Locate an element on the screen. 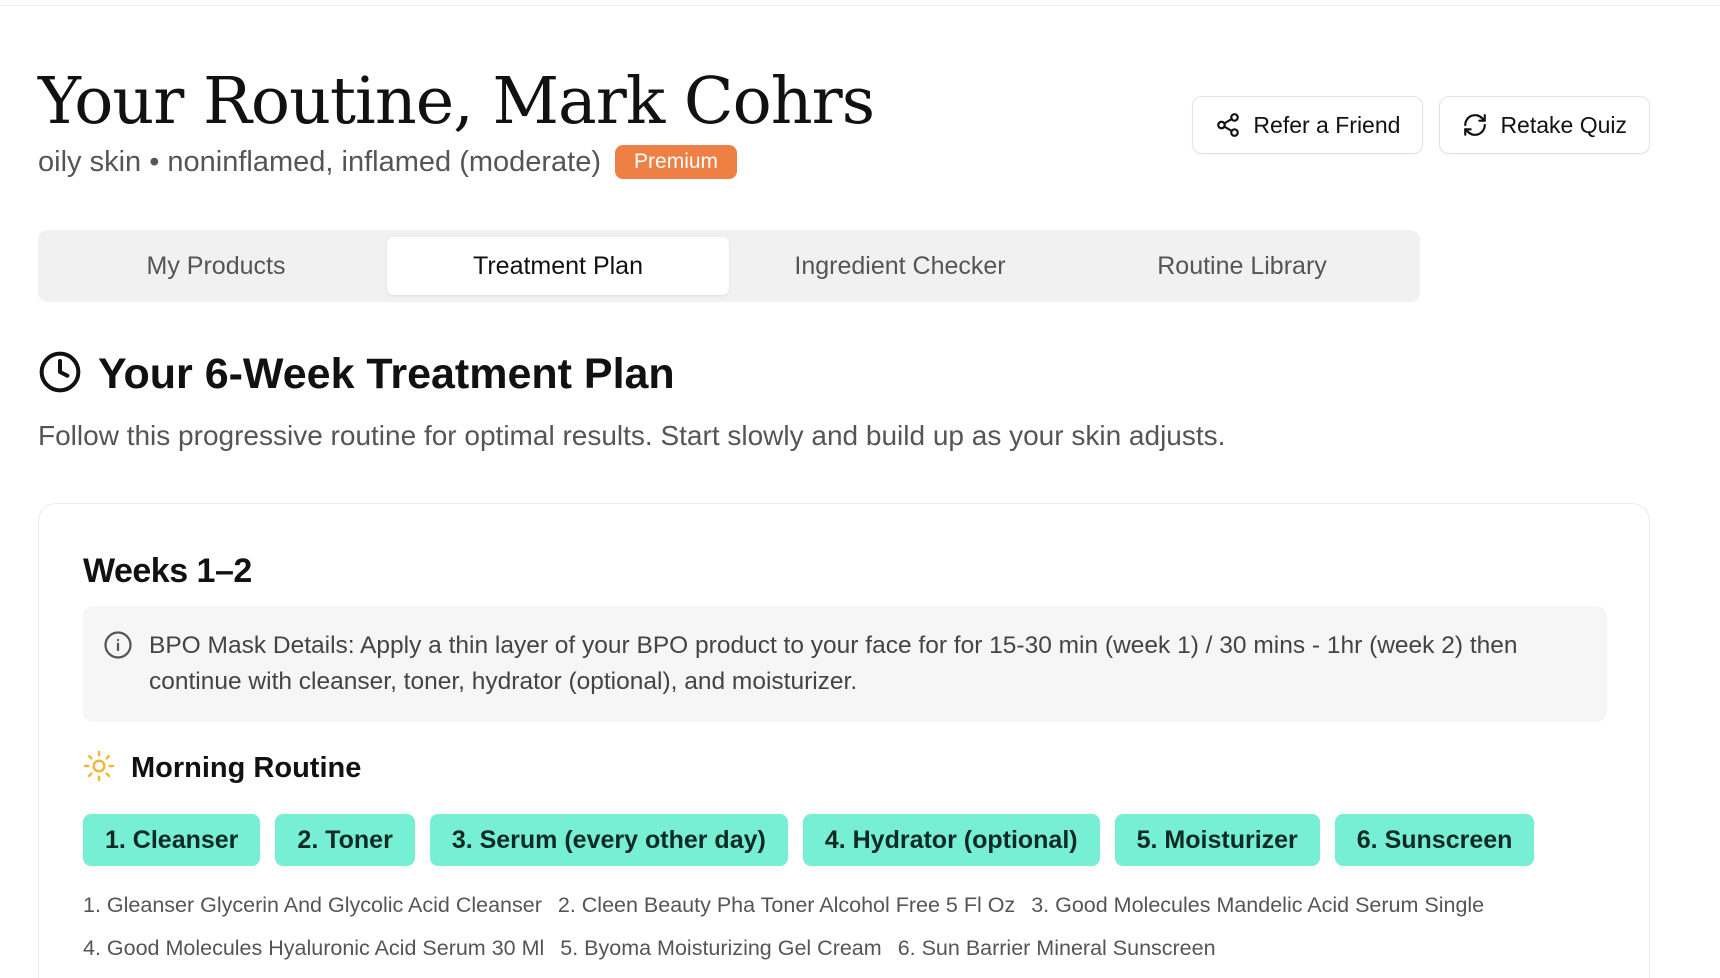 The image size is (1720, 978). step-chip-cleanser: 1. Cleanser is located at coordinates (172, 840).